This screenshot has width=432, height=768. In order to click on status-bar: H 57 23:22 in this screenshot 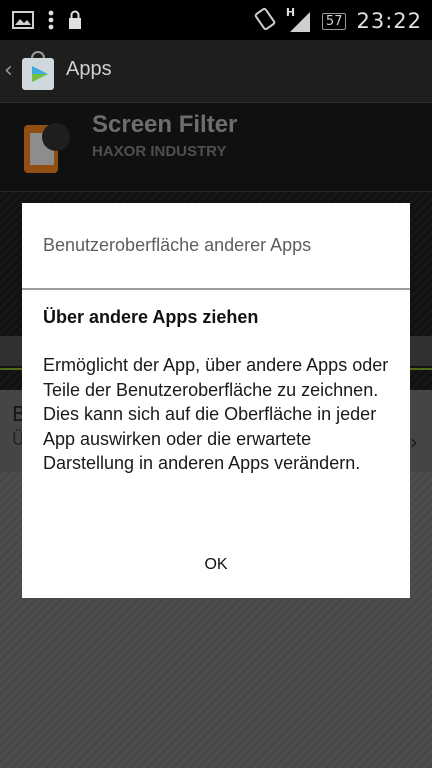, I will do `click(216, 20)`.